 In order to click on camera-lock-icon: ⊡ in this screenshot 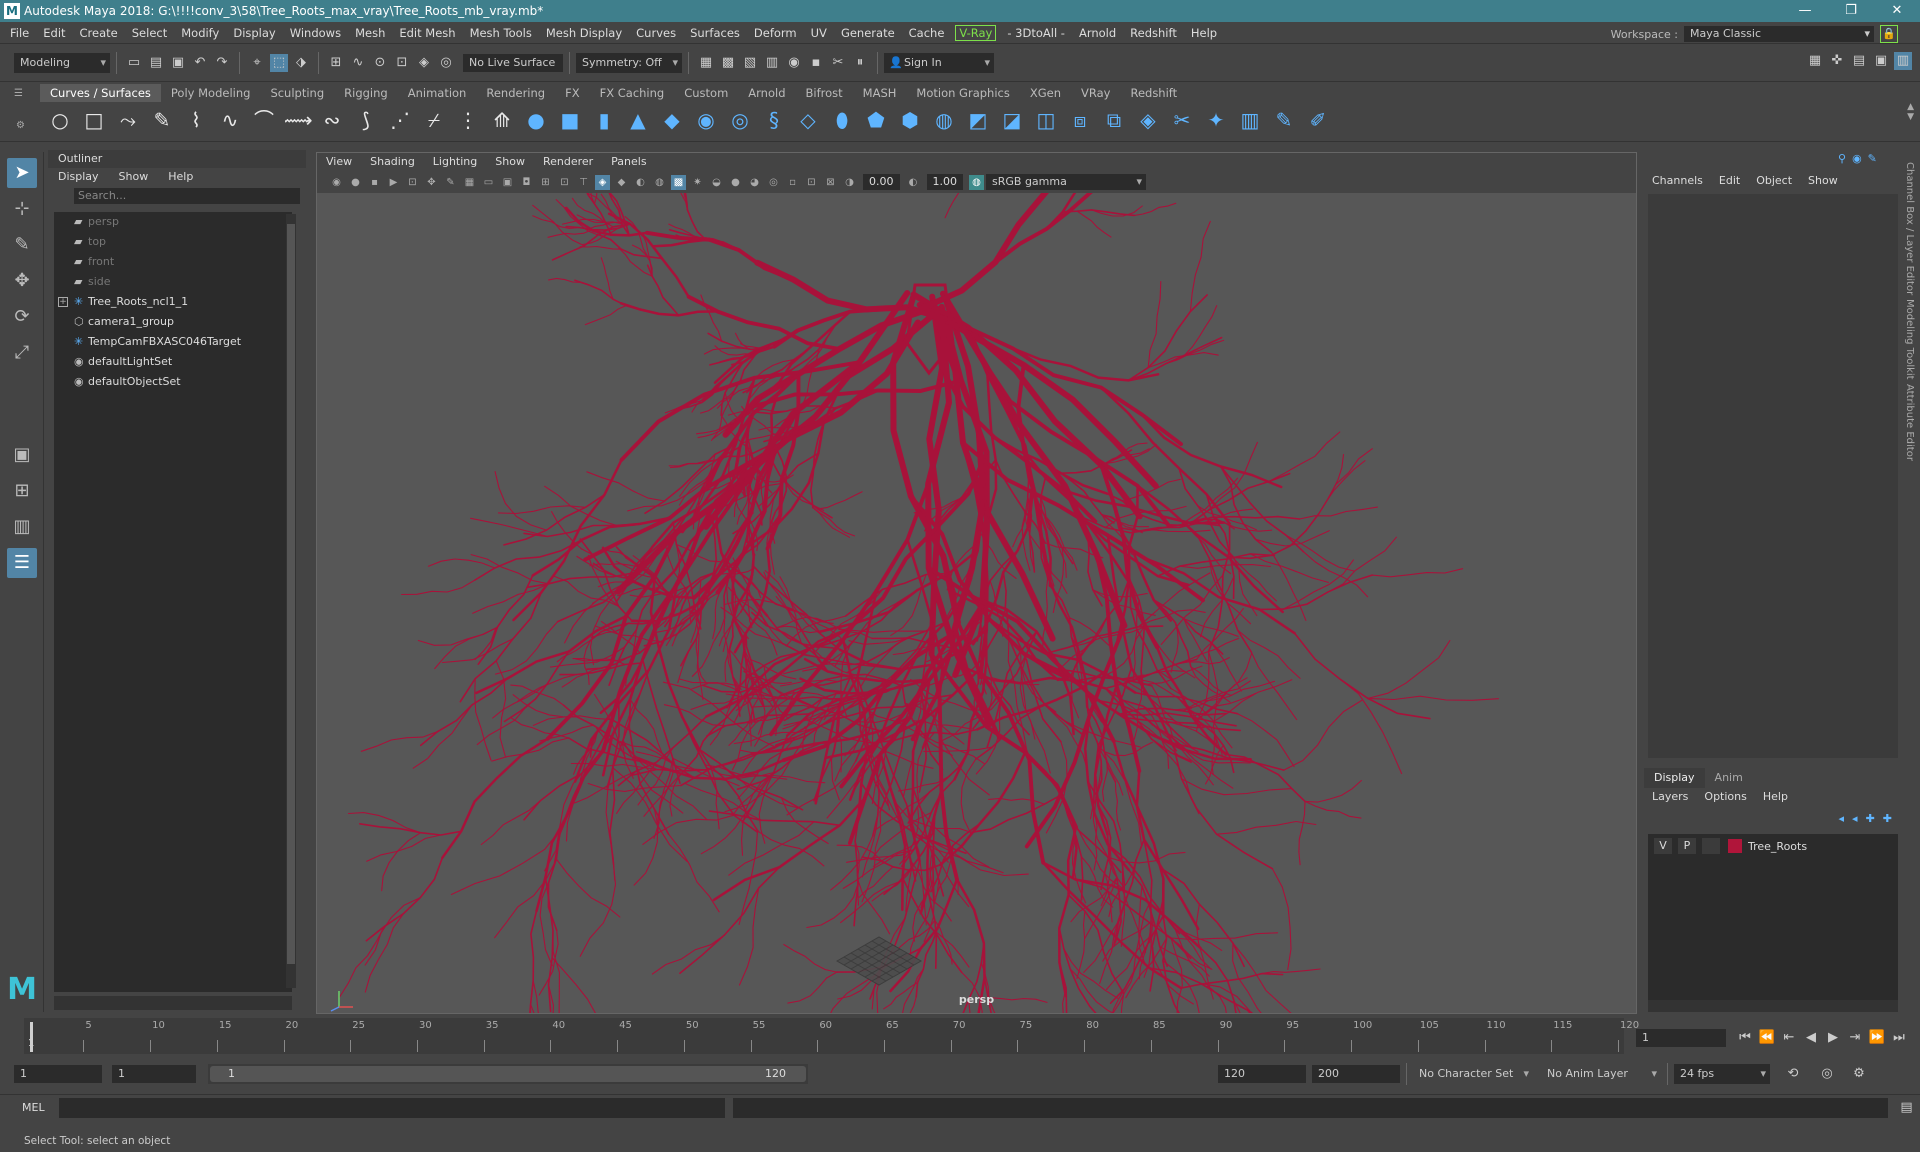, I will do `click(412, 182)`.